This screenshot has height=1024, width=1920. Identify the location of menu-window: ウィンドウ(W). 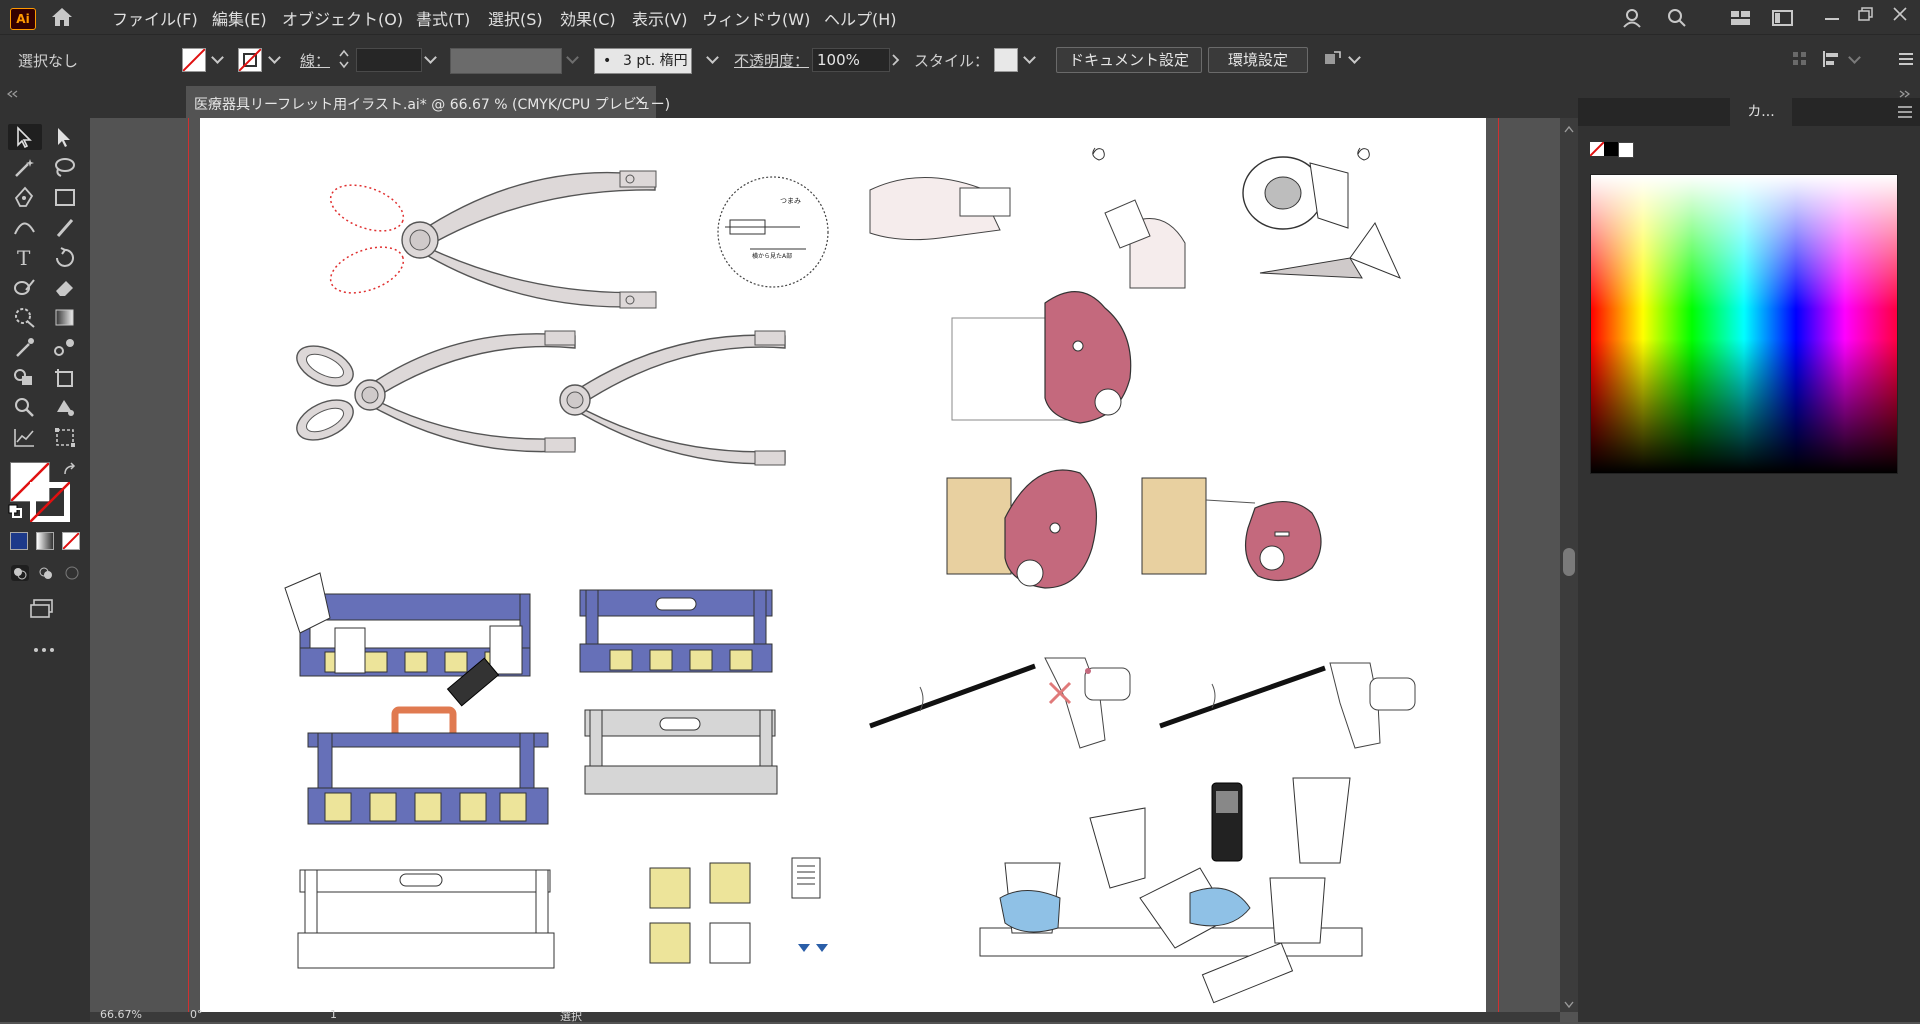
(756, 18).